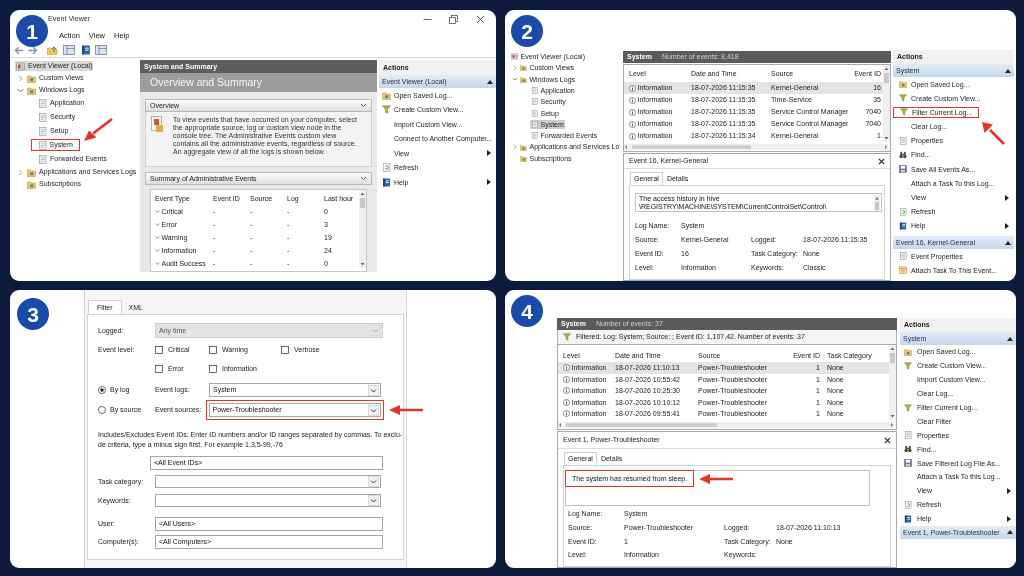 The image size is (1024, 576). What do you see at coordinates (527, 311) in the screenshot?
I see `step-number-badge: 4` at bounding box center [527, 311].